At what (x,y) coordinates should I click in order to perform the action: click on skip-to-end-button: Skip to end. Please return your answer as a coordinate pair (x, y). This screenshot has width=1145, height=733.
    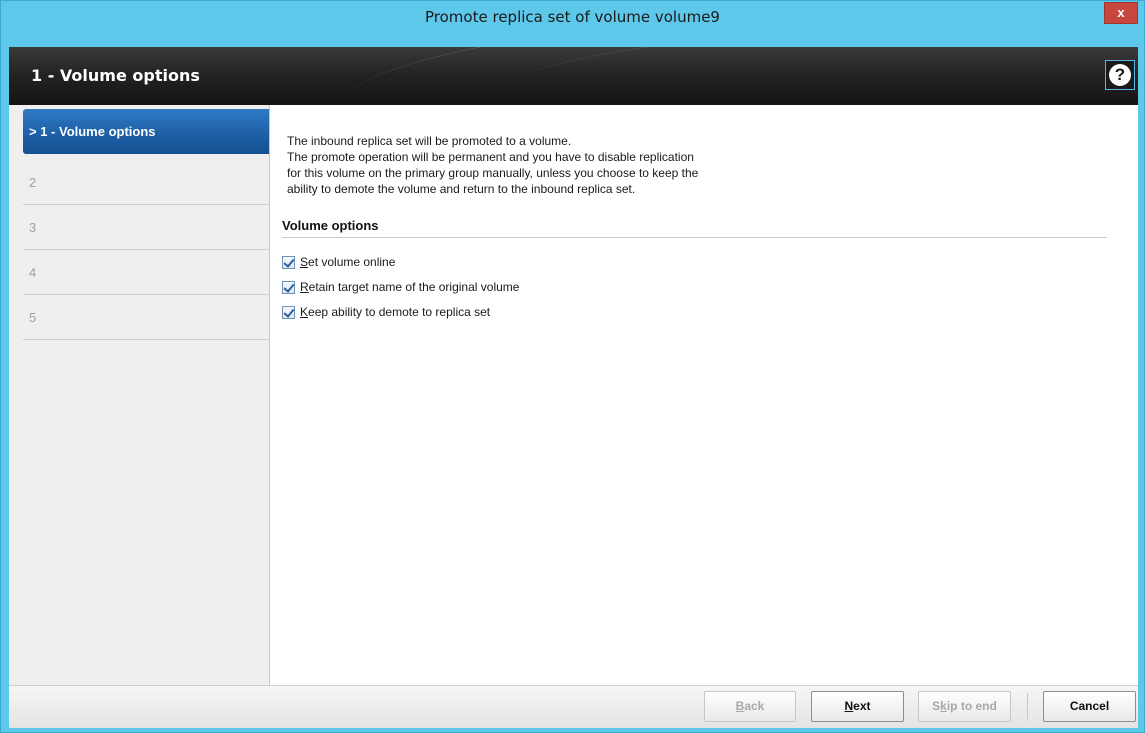
    Looking at the image, I should click on (964, 706).